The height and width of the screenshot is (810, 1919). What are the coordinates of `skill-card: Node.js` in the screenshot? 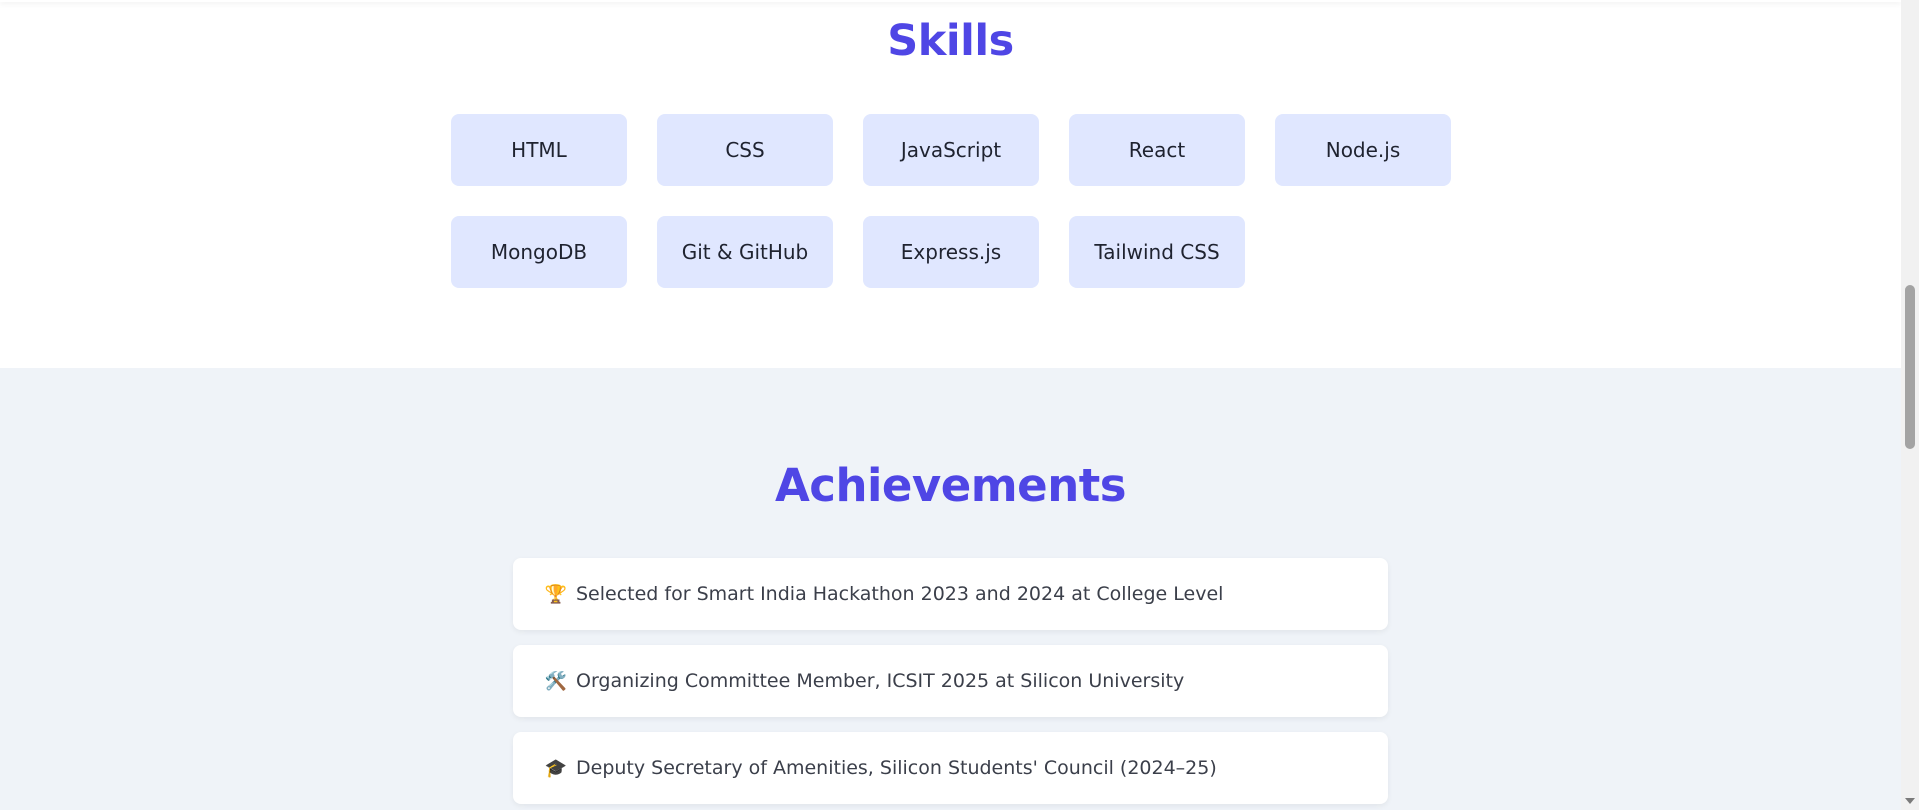 It's located at (1363, 150).